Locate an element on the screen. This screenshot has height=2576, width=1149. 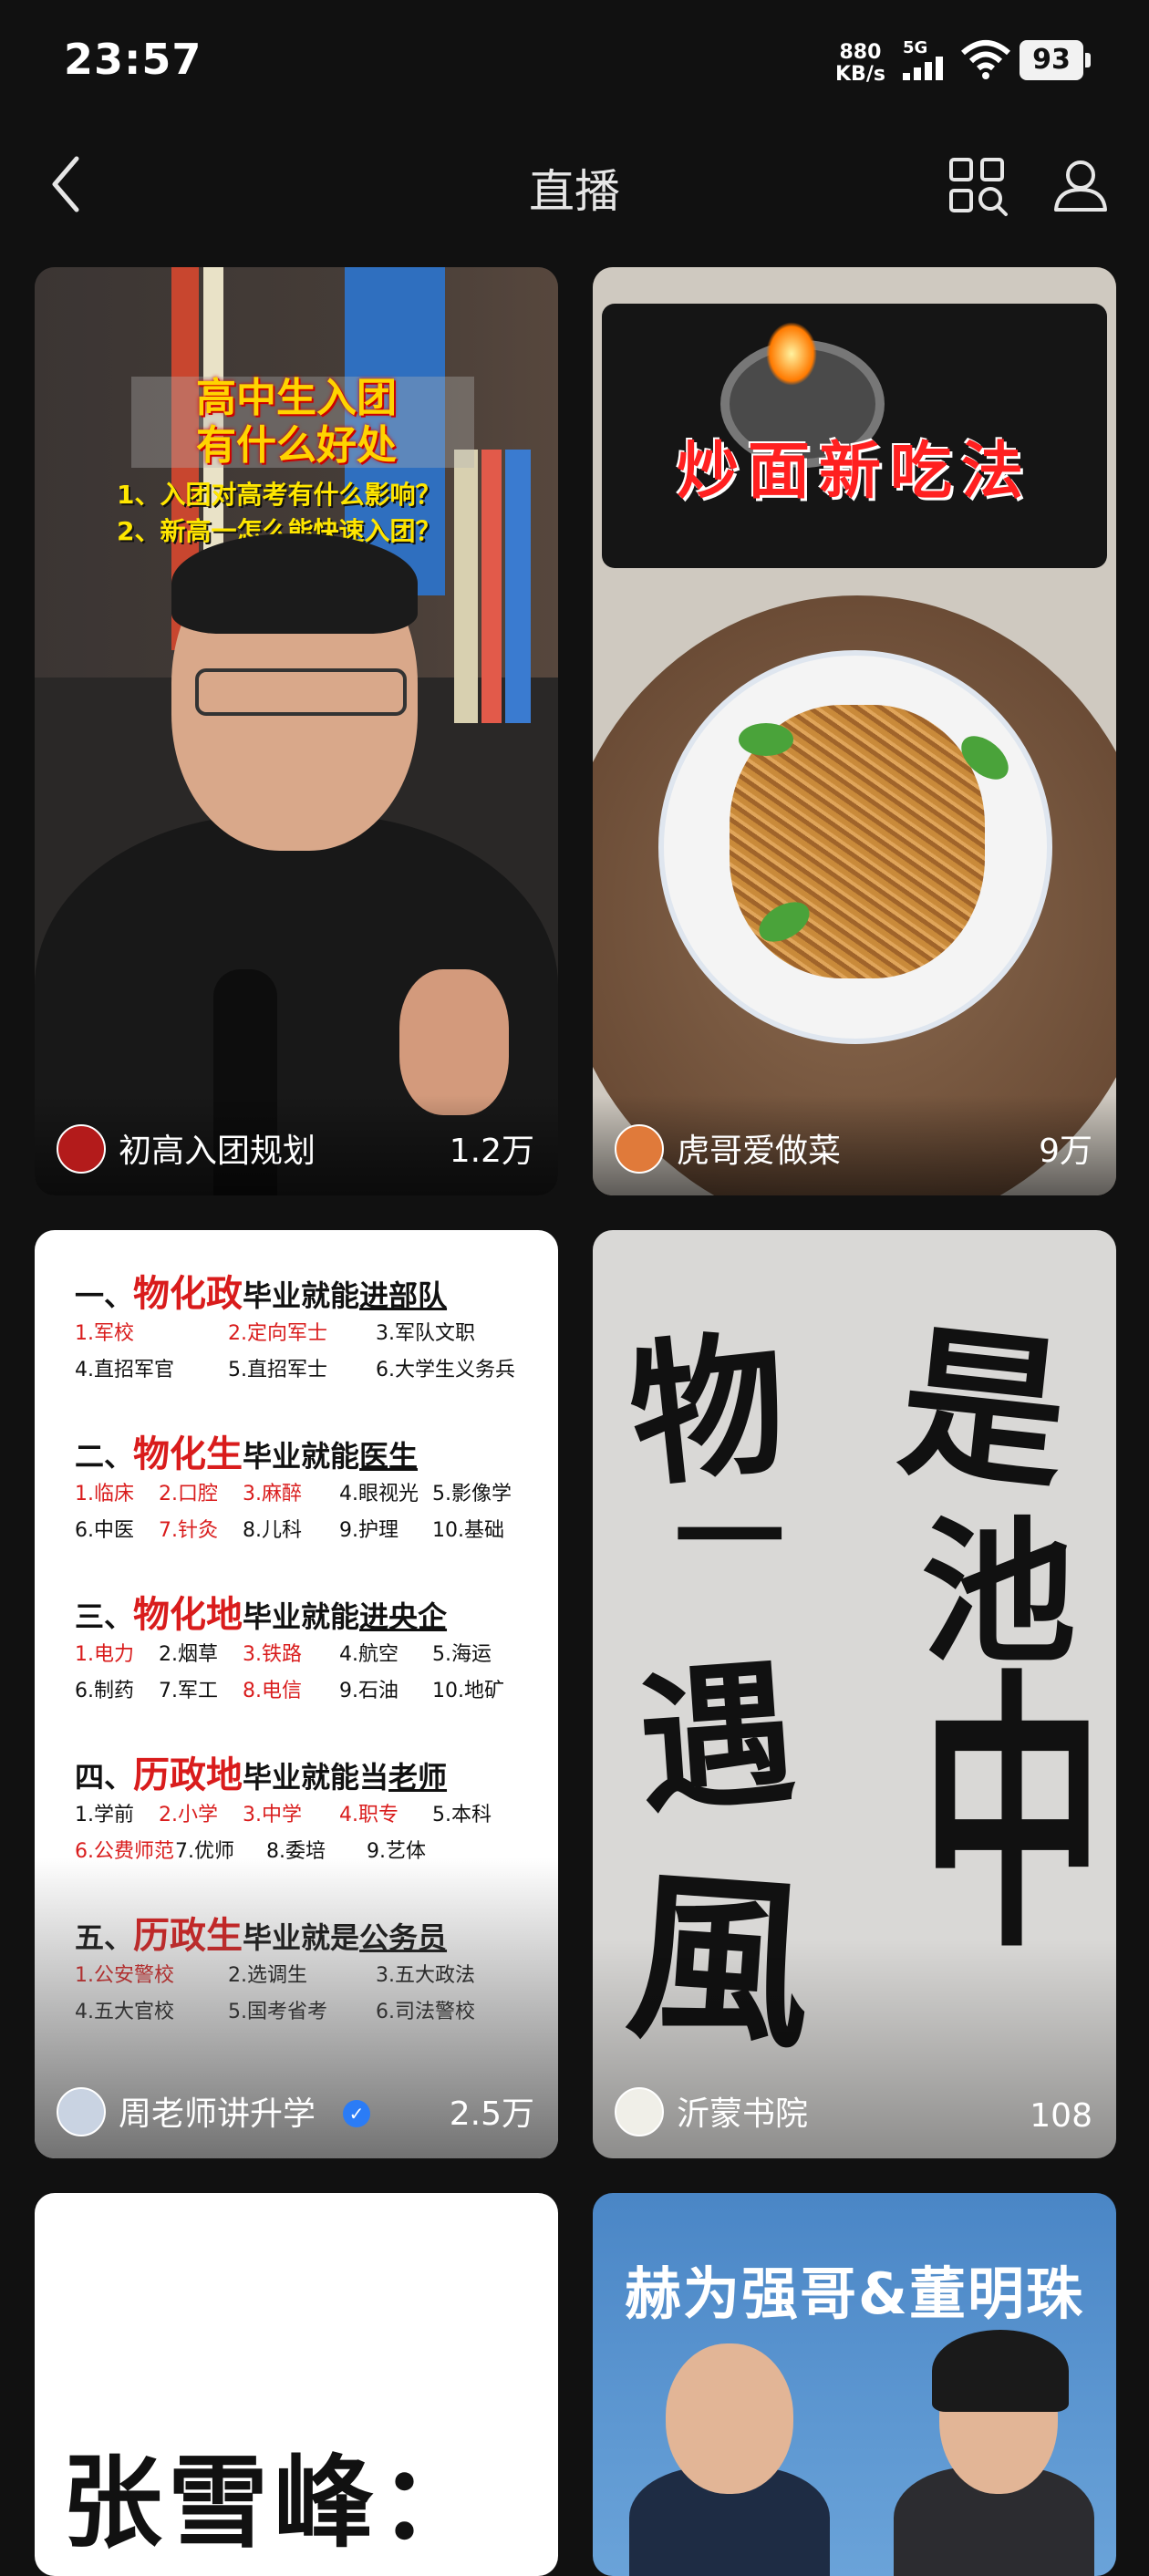
list-item: 6.大学生义务兵 is located at coordinates (445, 1370).